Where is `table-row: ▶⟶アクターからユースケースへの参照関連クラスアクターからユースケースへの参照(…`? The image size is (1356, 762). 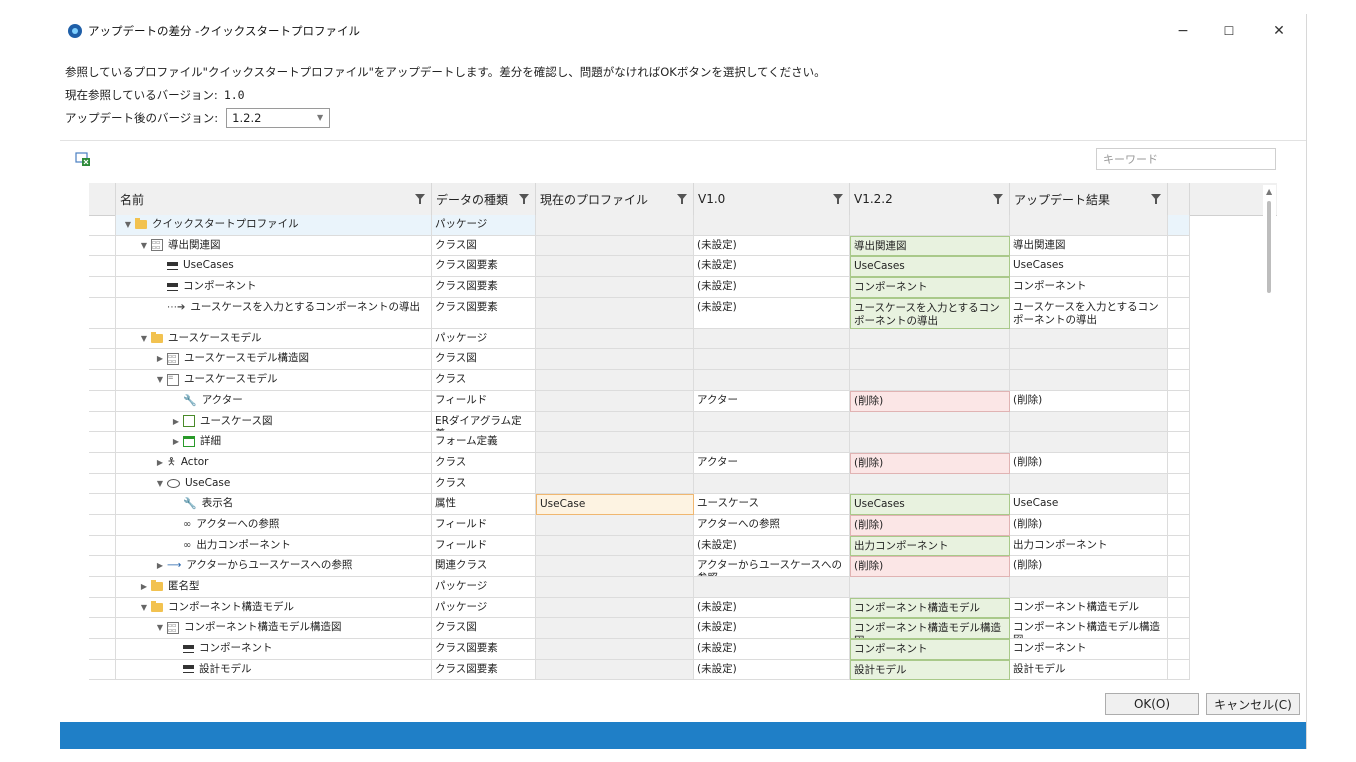
table-row: ▶⟶アクターからユースケースへの参照関連クラスアクターからユースケースへの参照(… is located at coordinates (683, 566).